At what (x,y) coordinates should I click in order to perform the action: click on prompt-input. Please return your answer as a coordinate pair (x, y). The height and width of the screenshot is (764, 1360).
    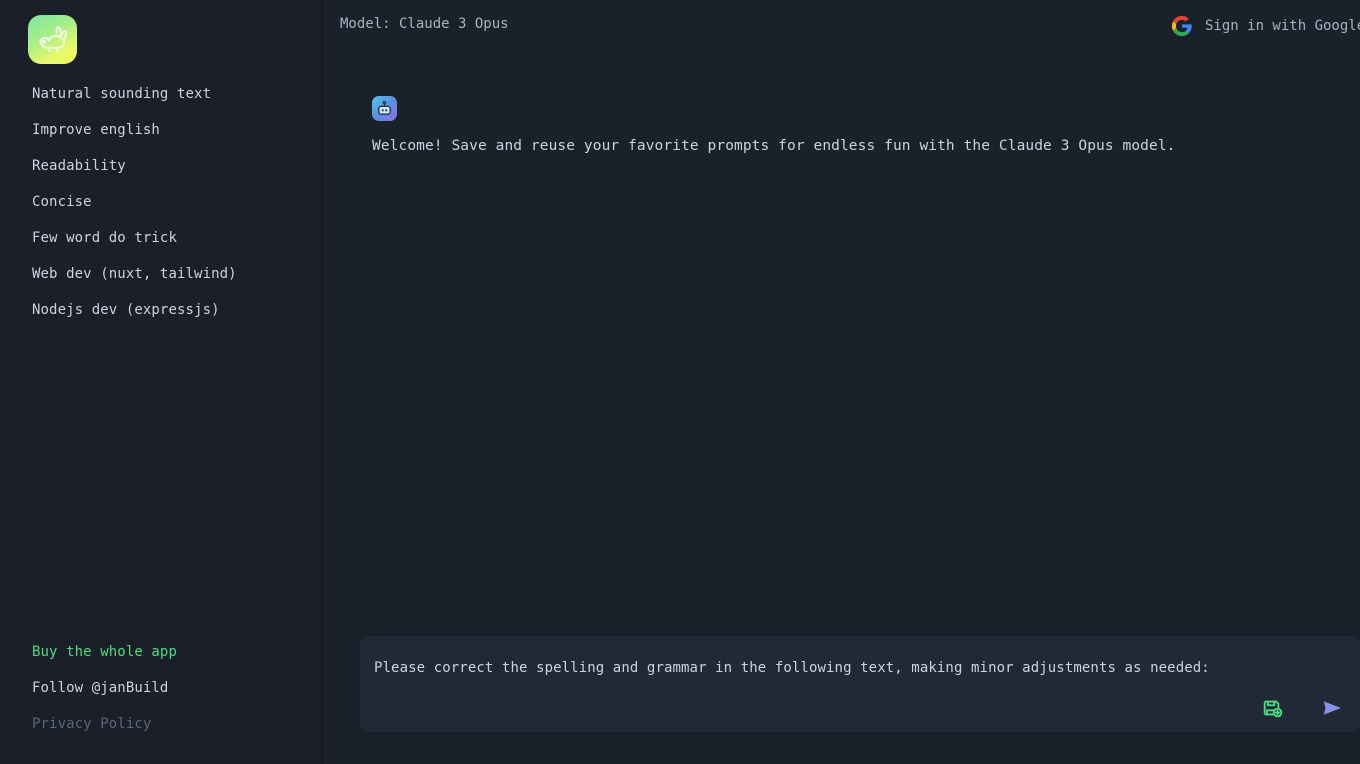
    Looking at the image, I should click on (864, 668).